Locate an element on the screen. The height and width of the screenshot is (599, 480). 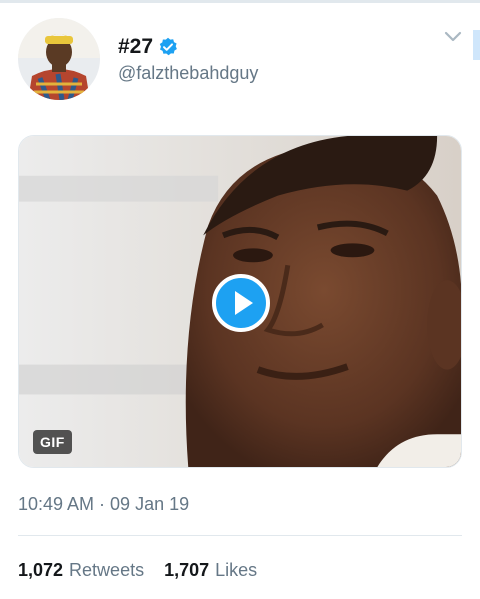
retweets-label: Retweets is located at coordinates (107, 570).